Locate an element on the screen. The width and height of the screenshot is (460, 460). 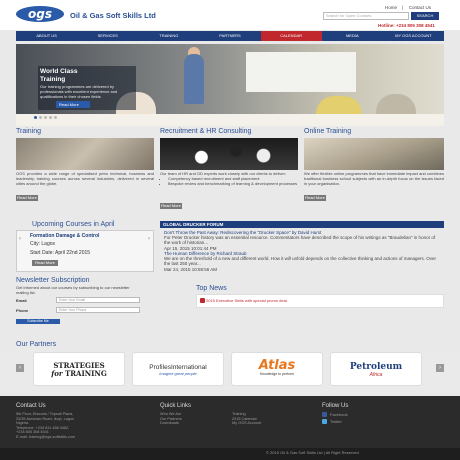
top-news-title: Top News is located at coordinates (211, 288).